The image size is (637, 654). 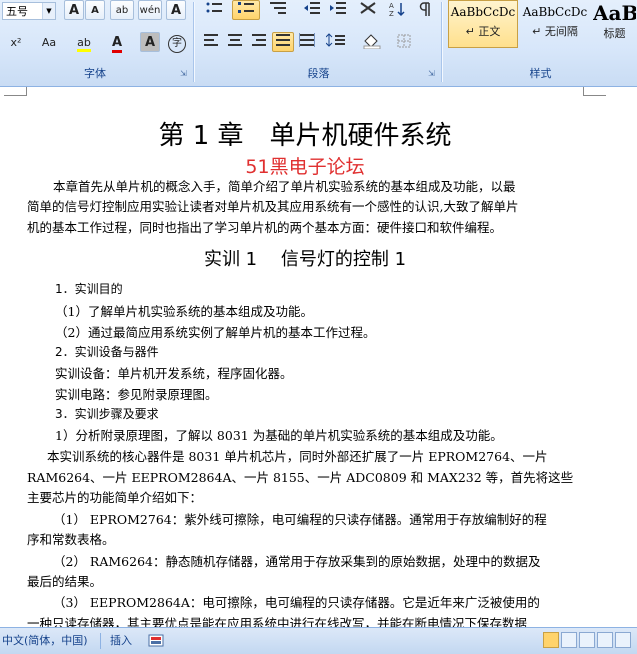 I want to click on numbering-icon, so click(x=246, y=7).